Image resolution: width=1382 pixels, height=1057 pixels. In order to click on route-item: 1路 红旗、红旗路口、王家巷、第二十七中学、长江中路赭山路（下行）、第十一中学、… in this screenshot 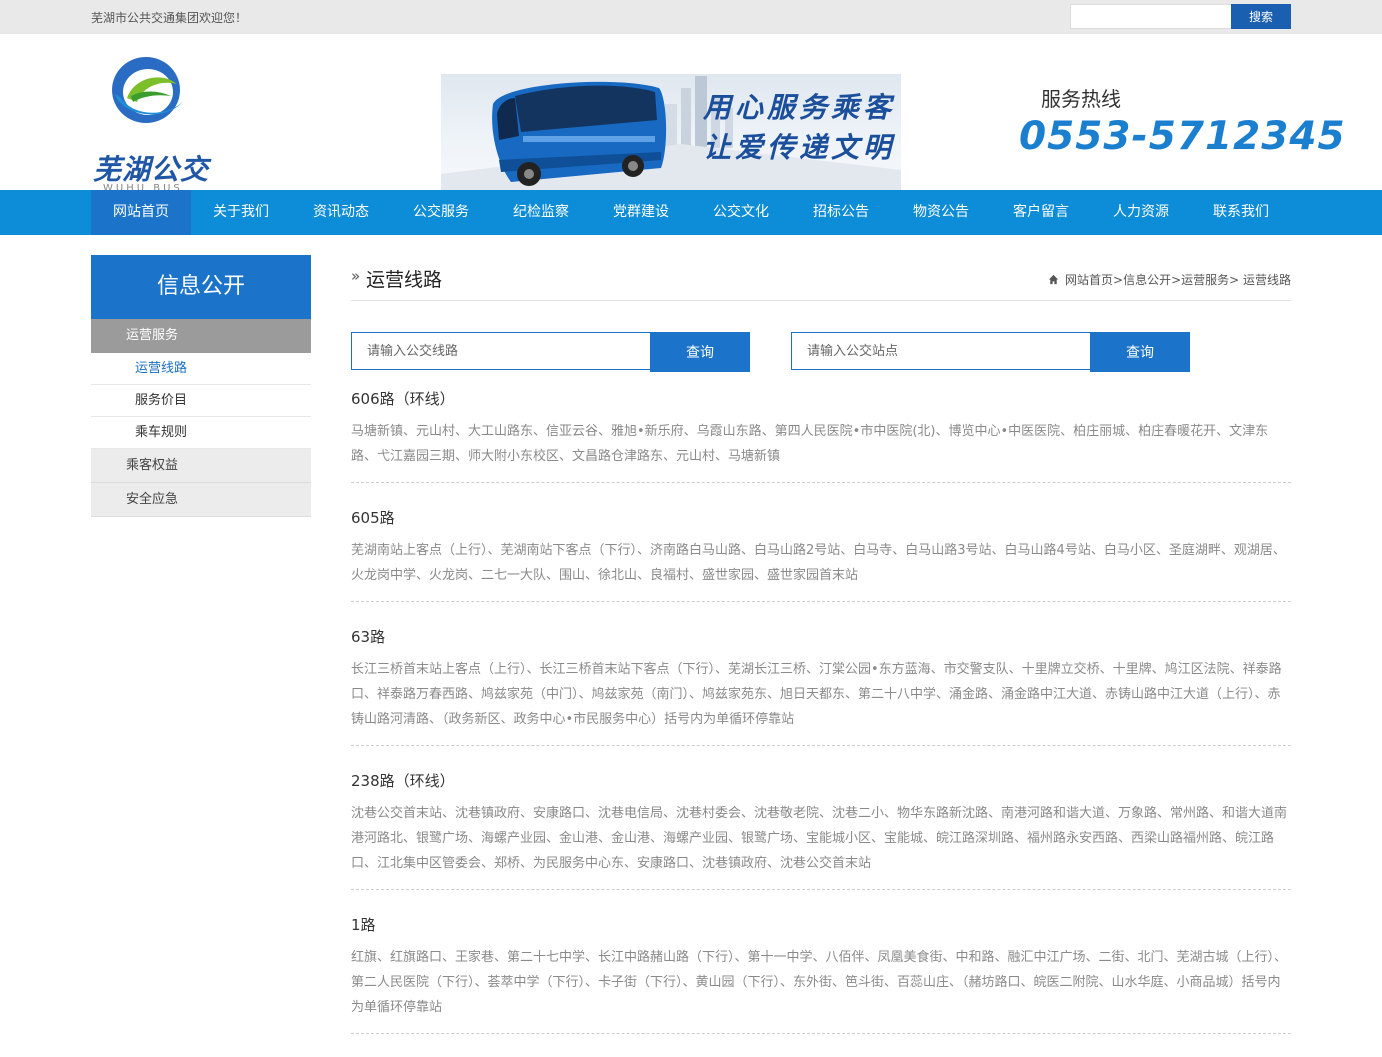, I will do `click(821, 973)`.